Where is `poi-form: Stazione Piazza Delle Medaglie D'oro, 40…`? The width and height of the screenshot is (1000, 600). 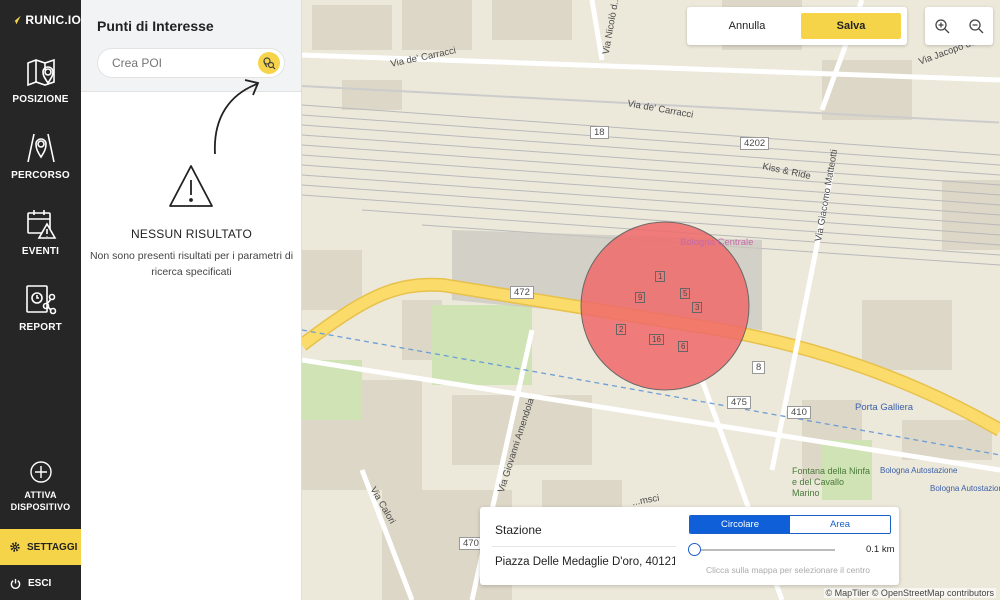 poi-form: Stazione Piazza Delle Medaglie D'oro, 40… is located at coordinates (689, 546).